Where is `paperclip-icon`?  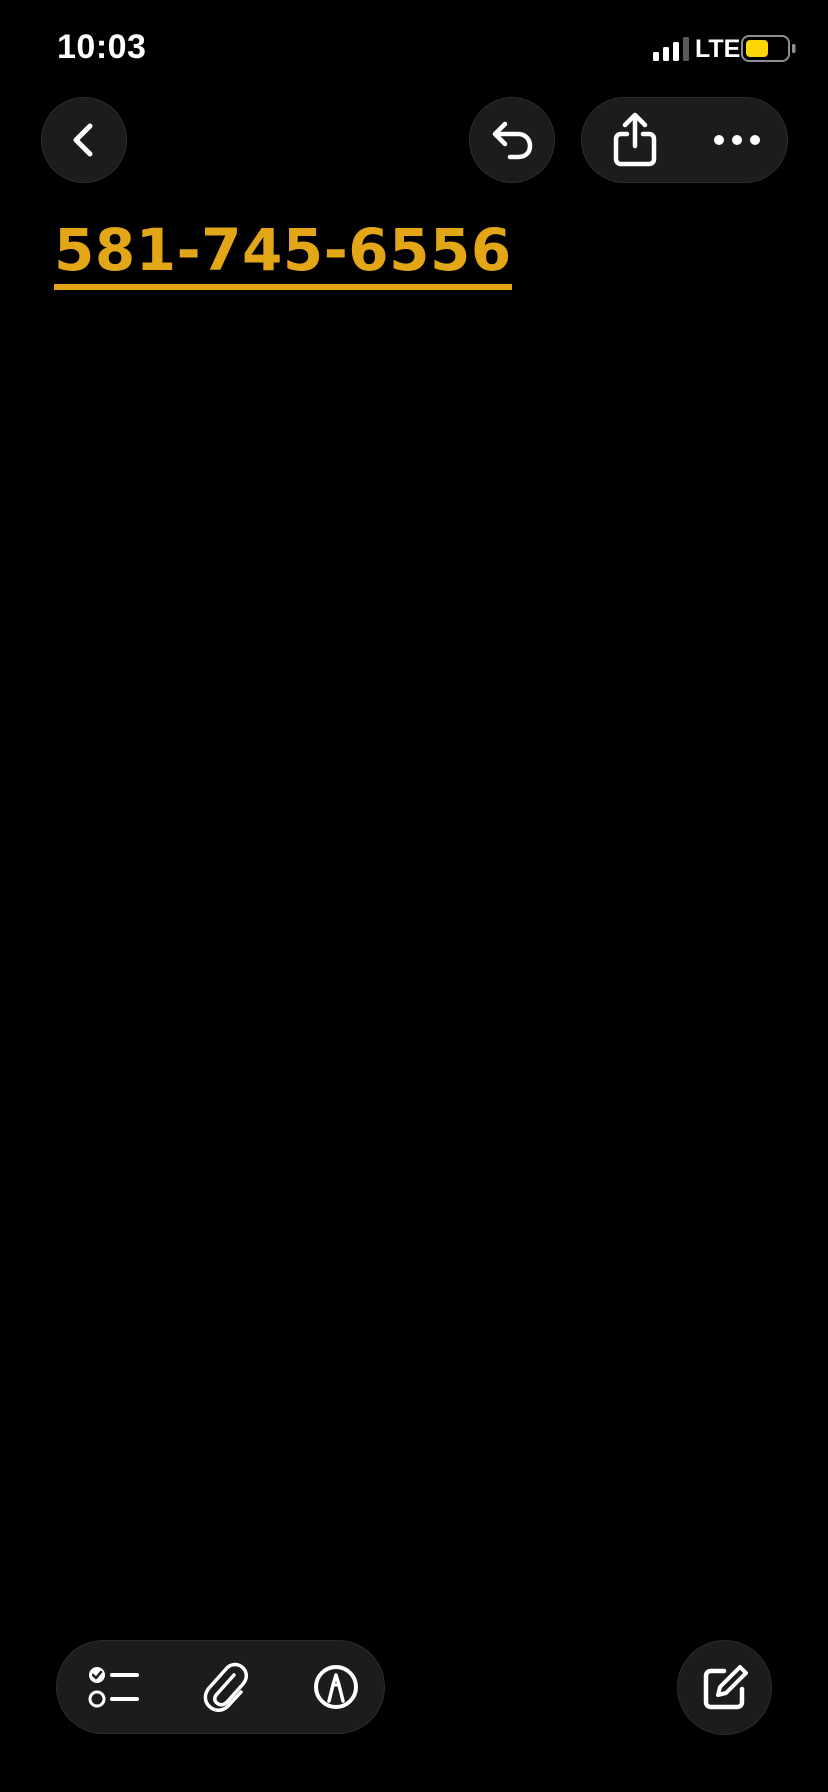 paperclip-icon is located at coordinates (225, 1687).